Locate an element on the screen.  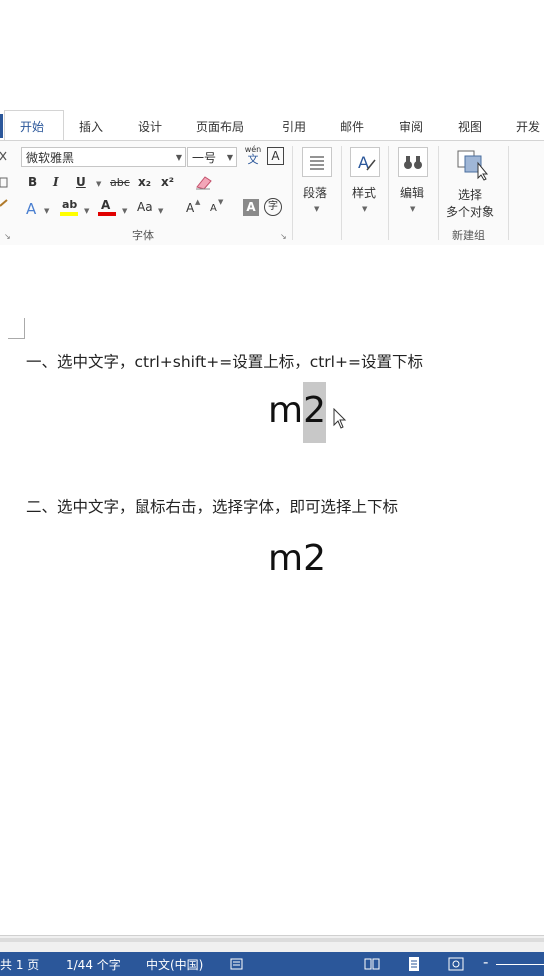
phonetic-guide-button: wén 文 is located at coordinates (253, 157).